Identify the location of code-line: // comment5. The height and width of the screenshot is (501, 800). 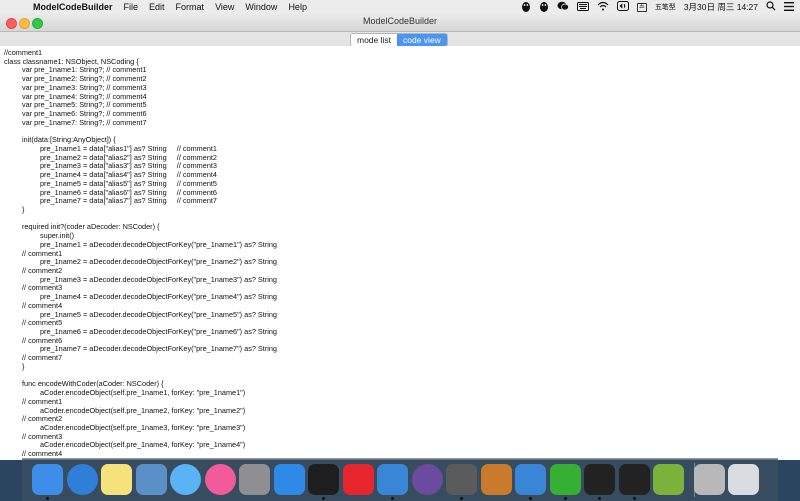
(42, 323).